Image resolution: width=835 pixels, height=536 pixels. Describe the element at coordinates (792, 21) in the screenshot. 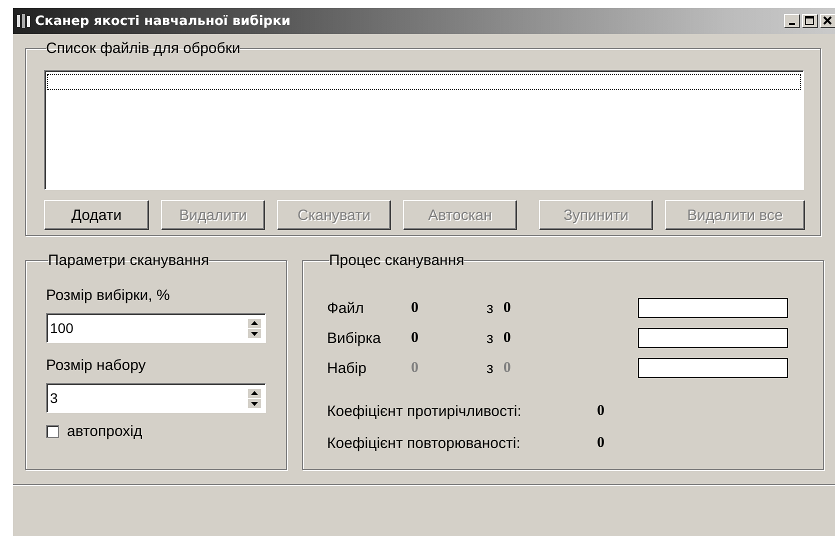

I see `minimize-button` at that location.